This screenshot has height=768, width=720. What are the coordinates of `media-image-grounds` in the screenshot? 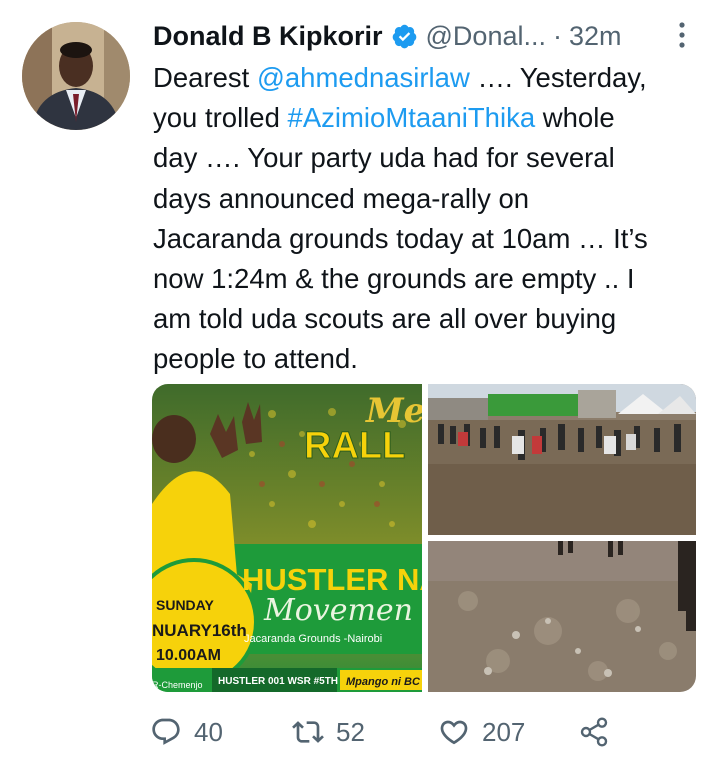 It's located at (562, 459).